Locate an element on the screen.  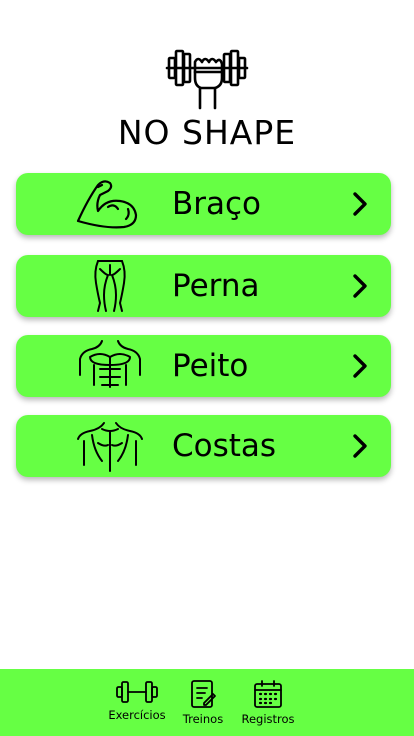
category-label: Peito is located at coordinates (210, 366).